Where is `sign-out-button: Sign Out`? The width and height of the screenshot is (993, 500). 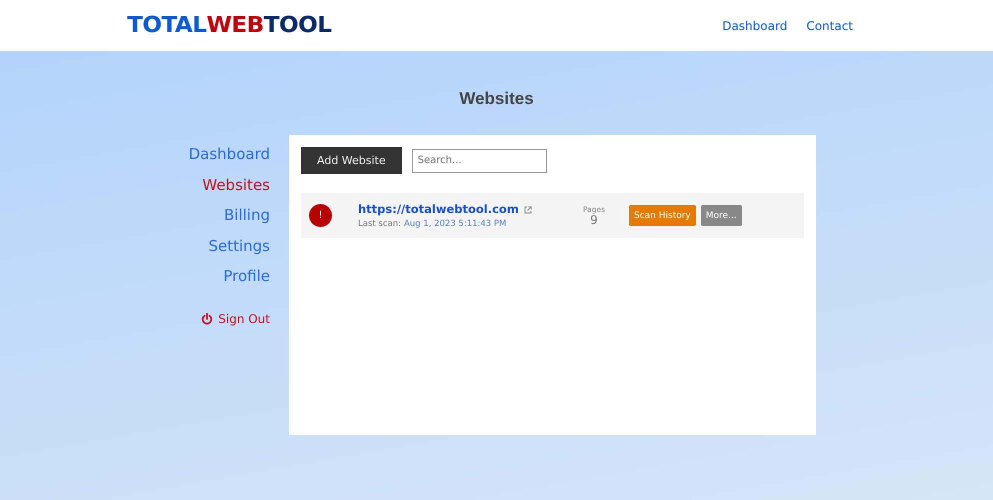
sign-out-button: Sign Out is located at coordinates (235, 319).